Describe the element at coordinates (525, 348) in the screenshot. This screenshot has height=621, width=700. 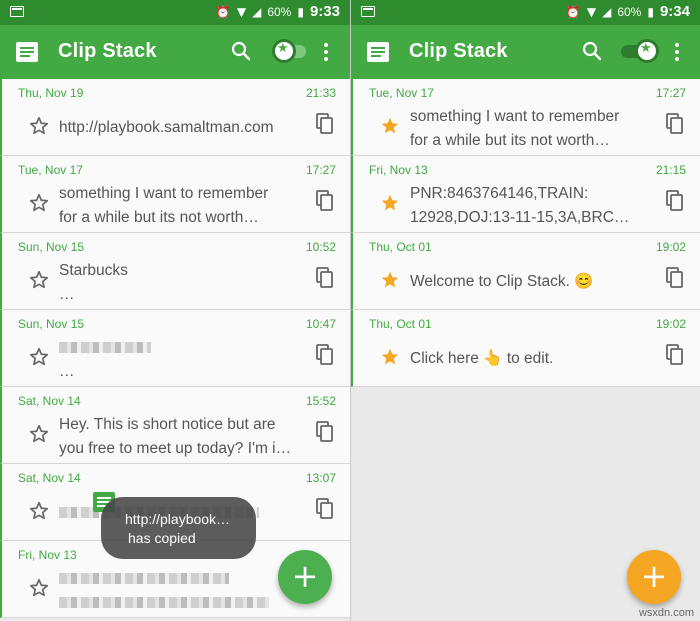
I see `clip-card: Thu, Oct 01 19:02 Click here 👆 to edit.` at that location.